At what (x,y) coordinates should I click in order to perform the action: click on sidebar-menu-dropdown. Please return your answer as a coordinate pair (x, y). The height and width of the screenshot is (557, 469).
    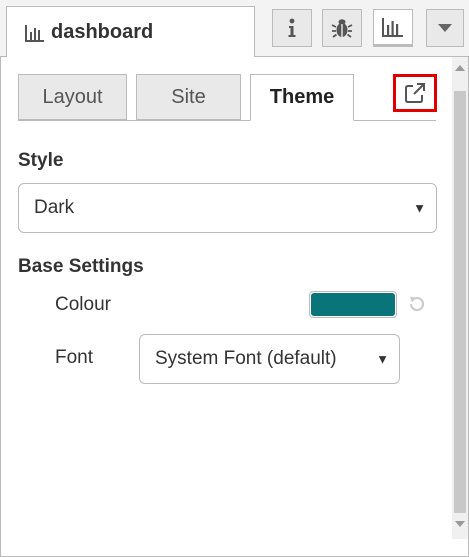
    Looking at the image, I should click on (445, 28).